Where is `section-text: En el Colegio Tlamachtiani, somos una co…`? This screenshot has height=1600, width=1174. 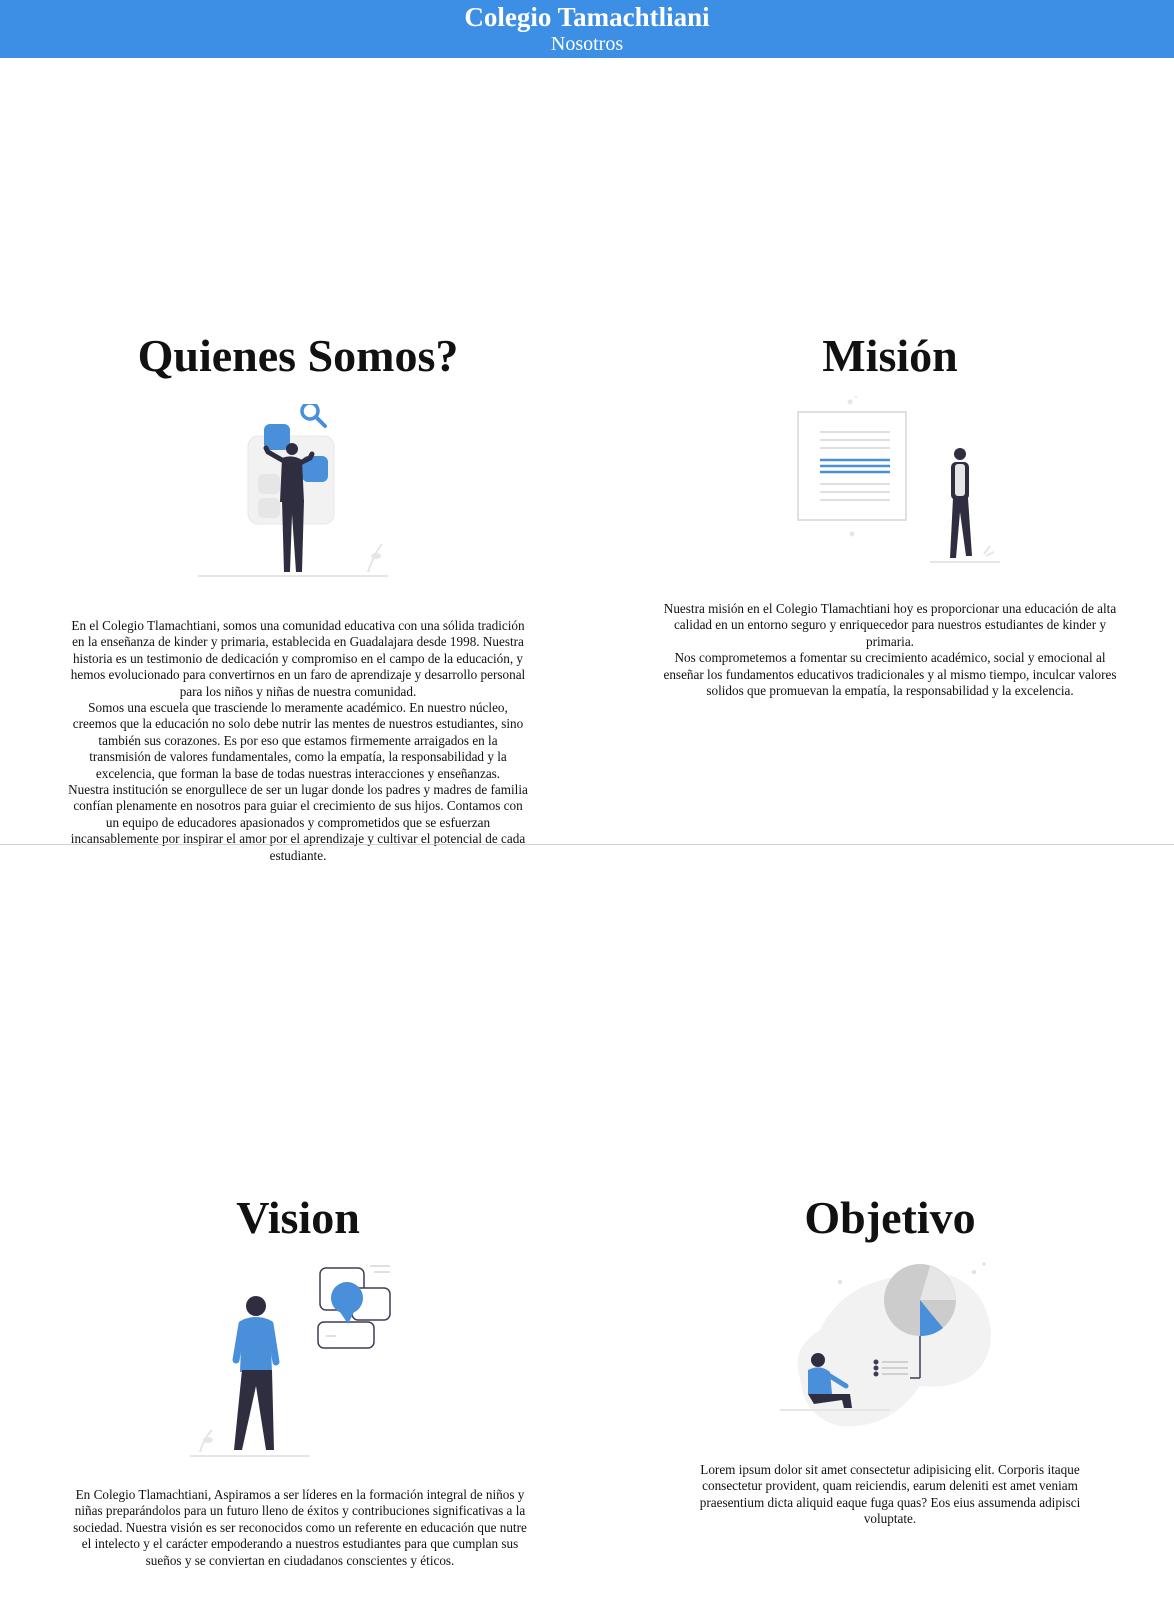
section-text: En el Colegio Tlamachtiani, somos una co… is located at coordinates (298, 741).